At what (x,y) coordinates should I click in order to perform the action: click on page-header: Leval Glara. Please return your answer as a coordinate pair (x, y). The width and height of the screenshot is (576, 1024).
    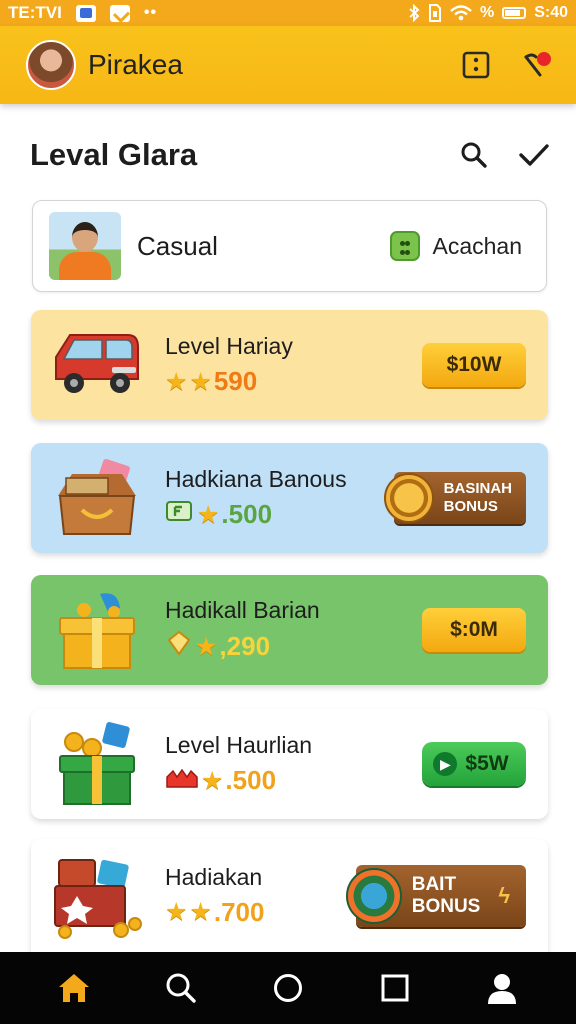
    Looking at the image, I should click on (290, 155).